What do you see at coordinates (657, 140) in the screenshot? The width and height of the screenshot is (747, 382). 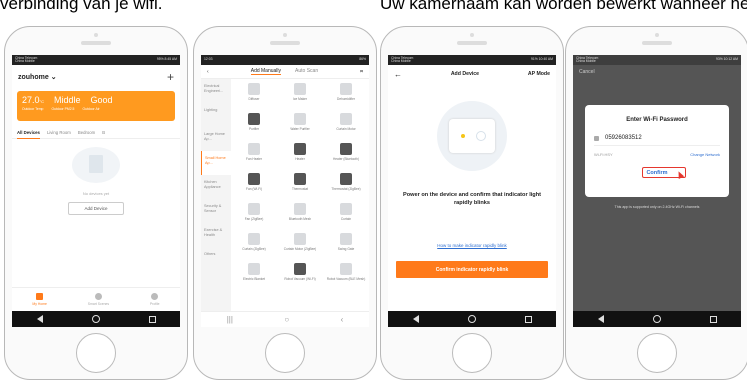 I see `password-field: 05926083512` at bounding box center [657, 140].